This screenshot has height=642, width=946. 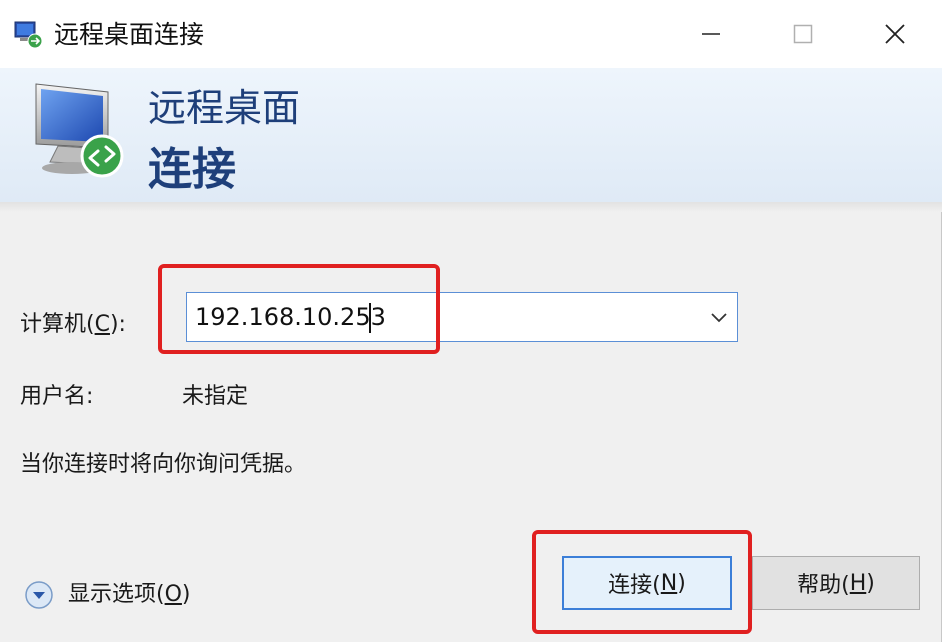 I want to click on banner-divider, so click(x=471, y=207).